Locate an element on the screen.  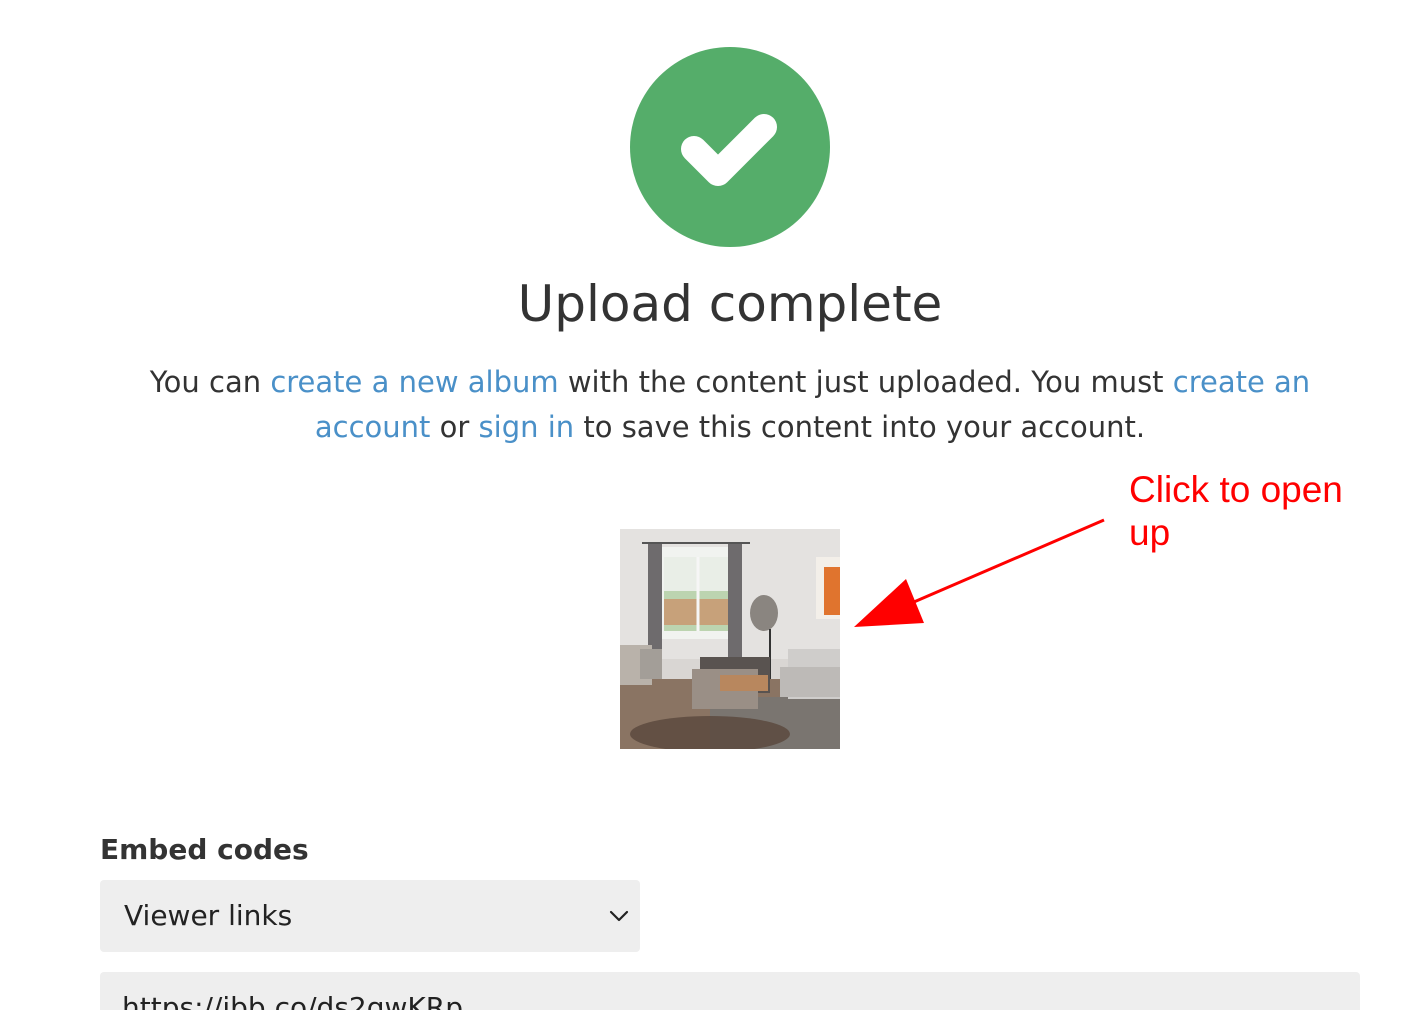
living-room-photo is located at coordinates (730, 639).